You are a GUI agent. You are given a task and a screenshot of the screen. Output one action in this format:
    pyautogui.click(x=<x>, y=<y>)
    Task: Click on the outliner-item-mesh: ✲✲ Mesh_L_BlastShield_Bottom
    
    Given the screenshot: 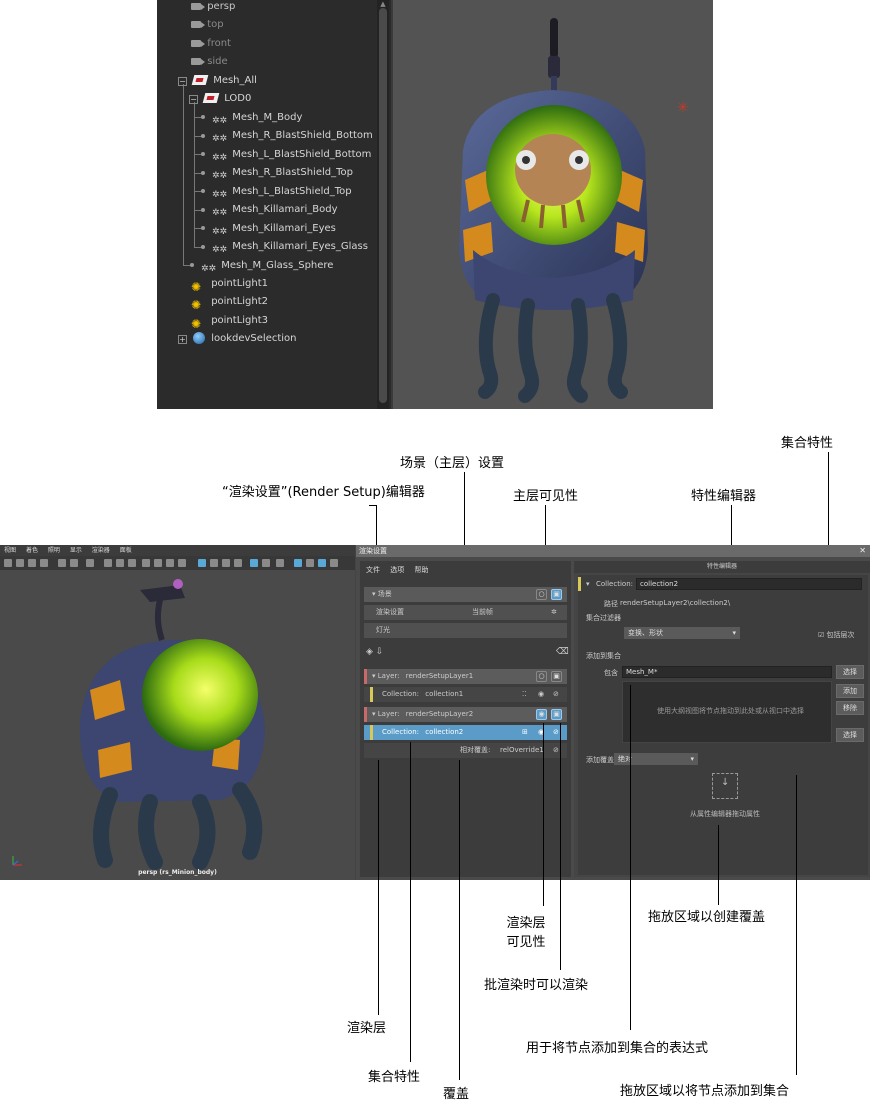 What is the action you would take?
    pyautogui.click(x=291, y=155)
    